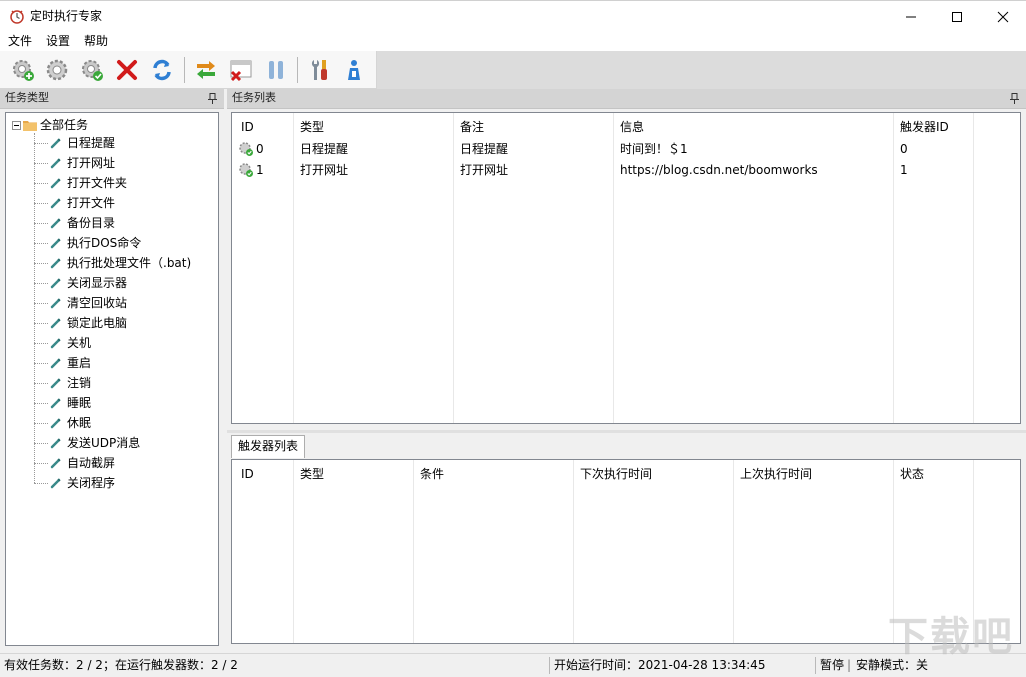 This screenshot has width=1026, height=677. I want to click on gear-icon, so click(57, 70).